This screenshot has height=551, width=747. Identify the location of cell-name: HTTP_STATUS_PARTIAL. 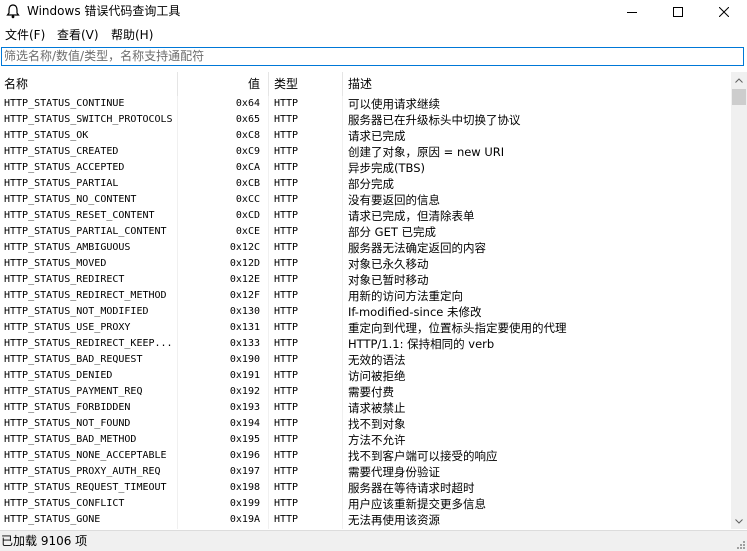
(61, 183).